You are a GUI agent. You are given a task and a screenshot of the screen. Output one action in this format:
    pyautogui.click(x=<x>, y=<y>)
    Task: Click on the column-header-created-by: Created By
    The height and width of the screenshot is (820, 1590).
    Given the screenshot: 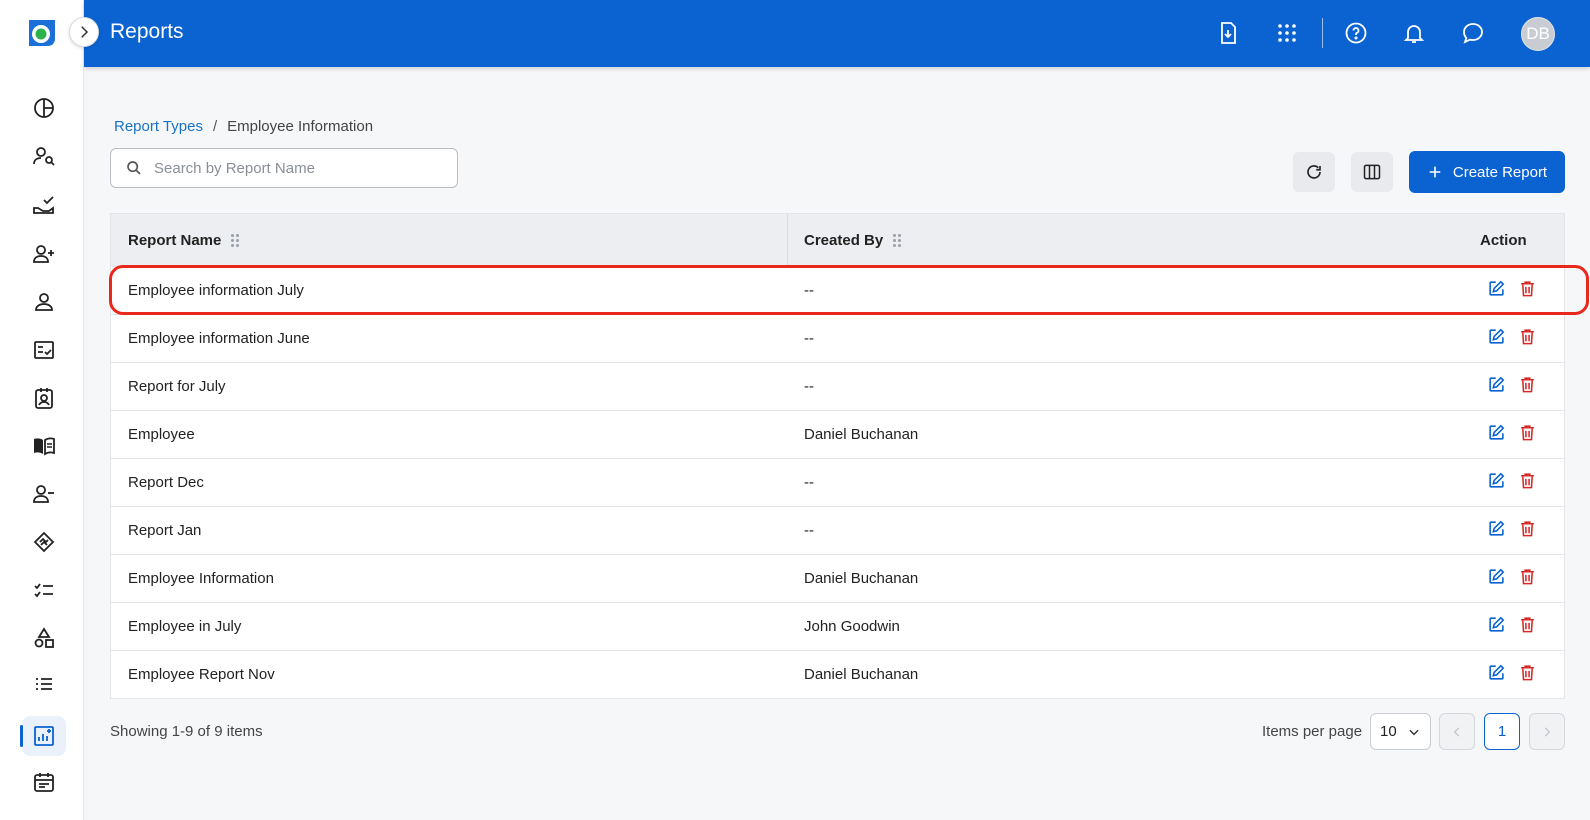 What is the action you would take?
    pyautogui.click(x=853, y=240)
    